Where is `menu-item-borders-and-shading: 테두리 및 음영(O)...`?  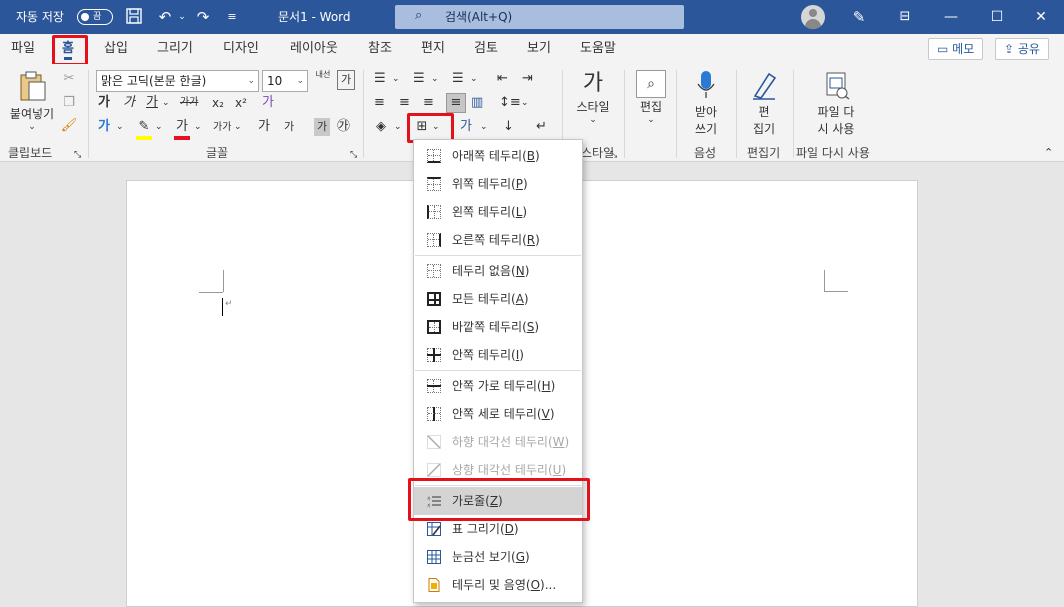
menu-item-borders-and-shading: 테두리 및 음영(O)... is located at coordinates (498, 585).